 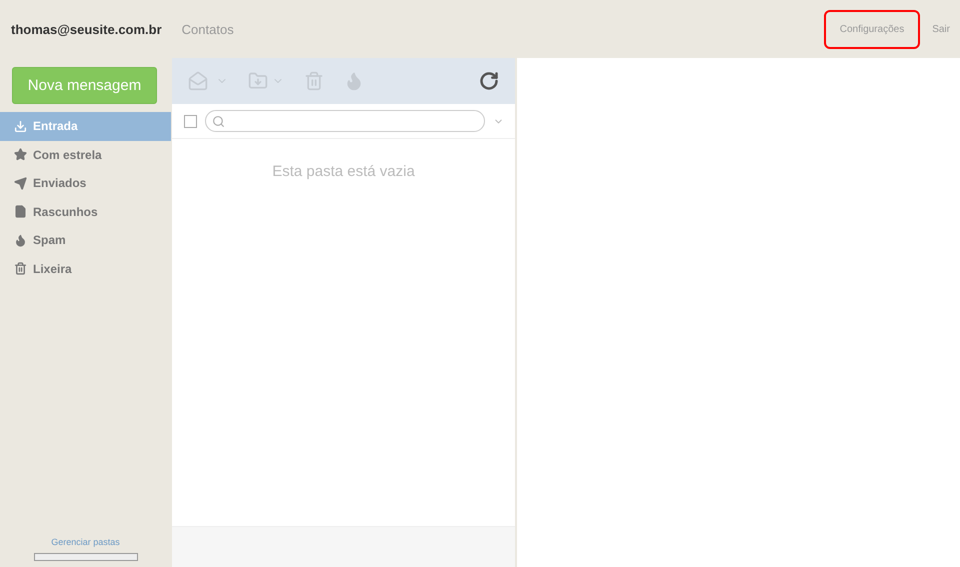 I want to click on star-icon, so click(x=20, y=155).